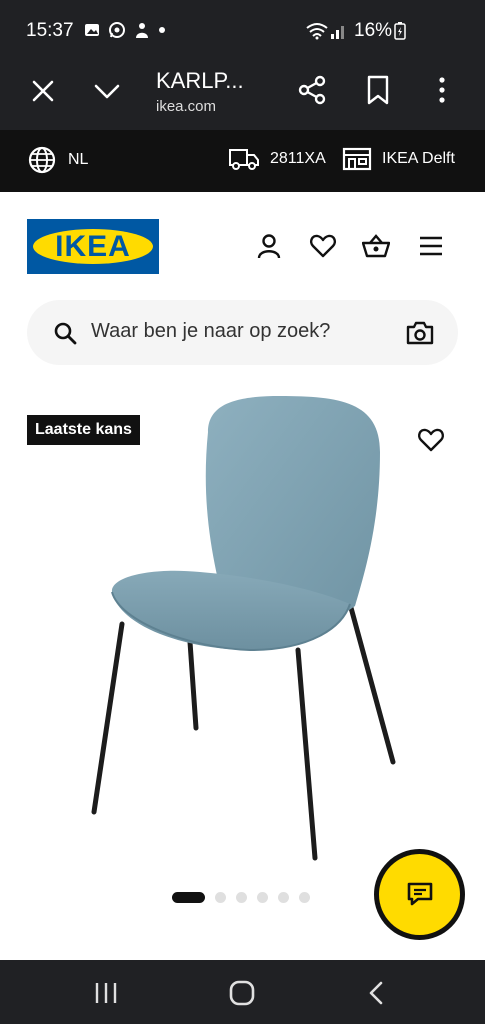 The height and width of the screenshot is (1024, 485). Describe the element at coordinates (117, 30) in the screenshot. I see `whatsapp-icon` at that location.